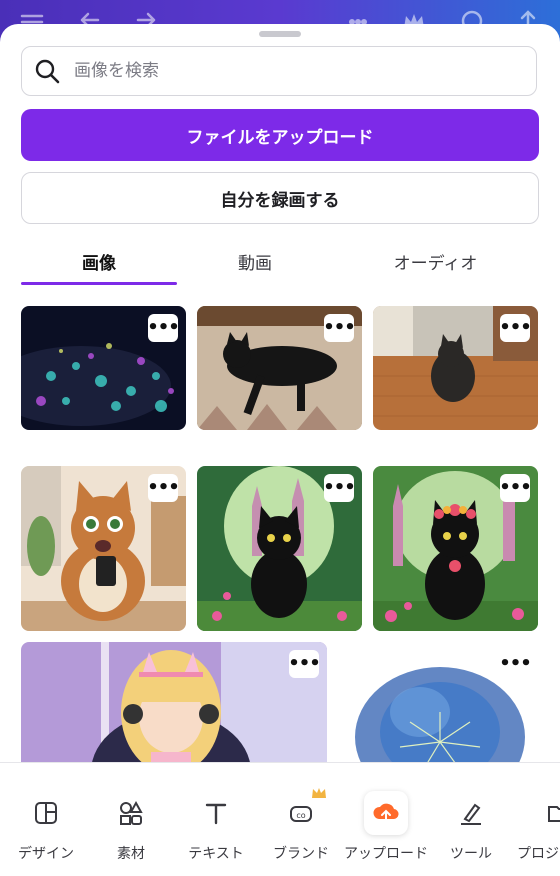 Image resolution: width=560 pixels, height=876 pixels. Describe the element at coordinates (280, 135) in the screenshot. I see `upload-files-button: ファイルをアップロード` at that location.